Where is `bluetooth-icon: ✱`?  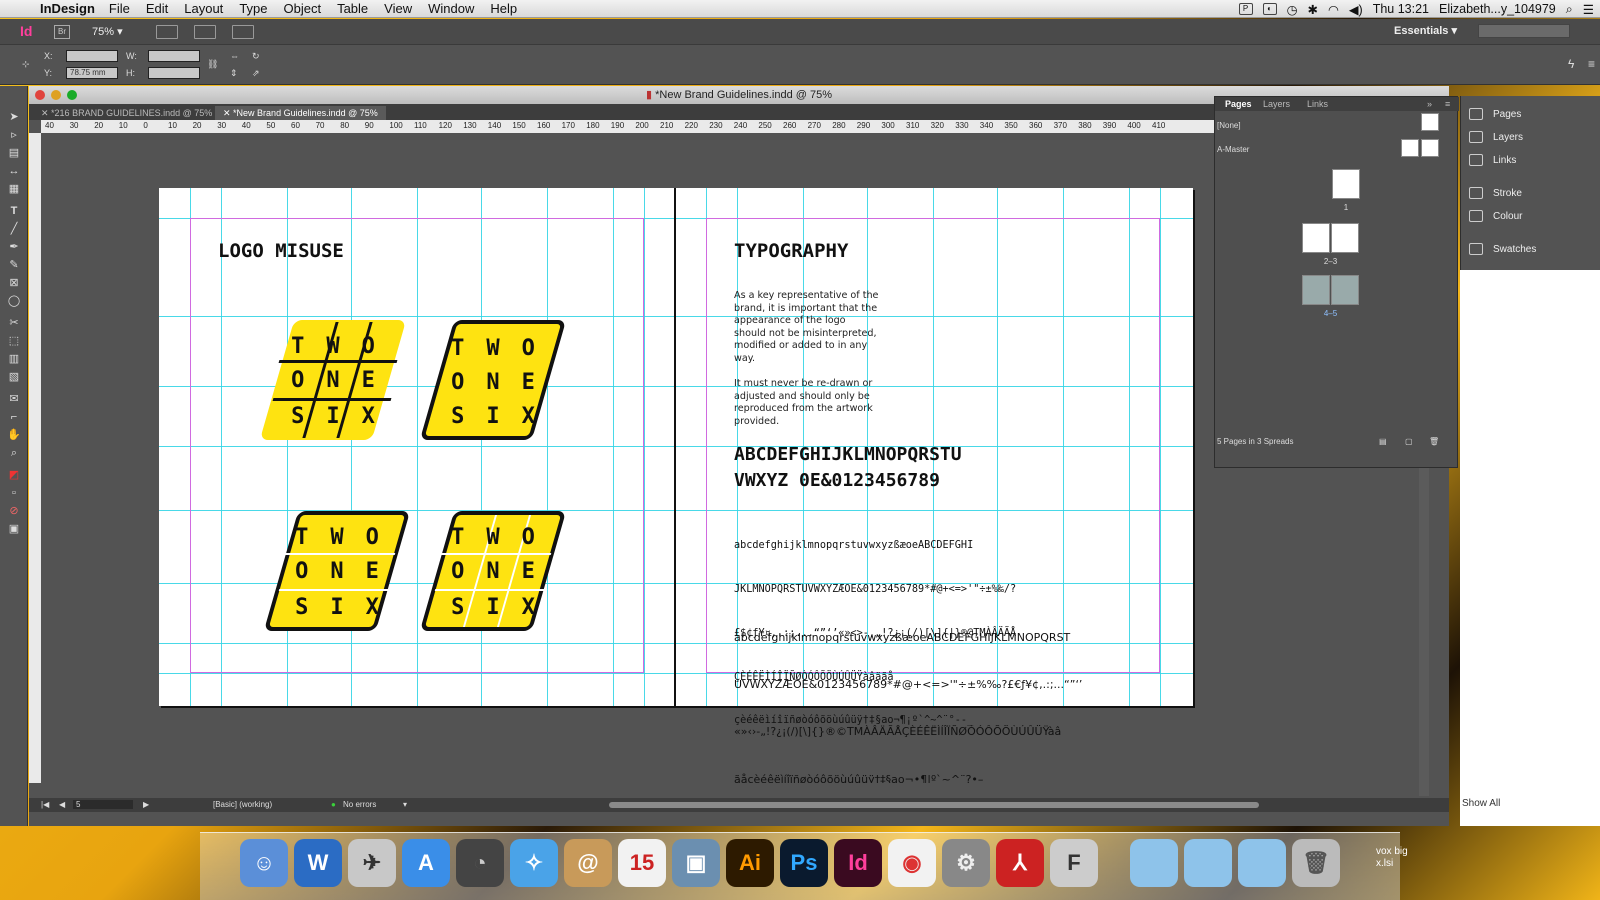 bluetooth-icon: ✱ is located at coordinates (1313, 9).